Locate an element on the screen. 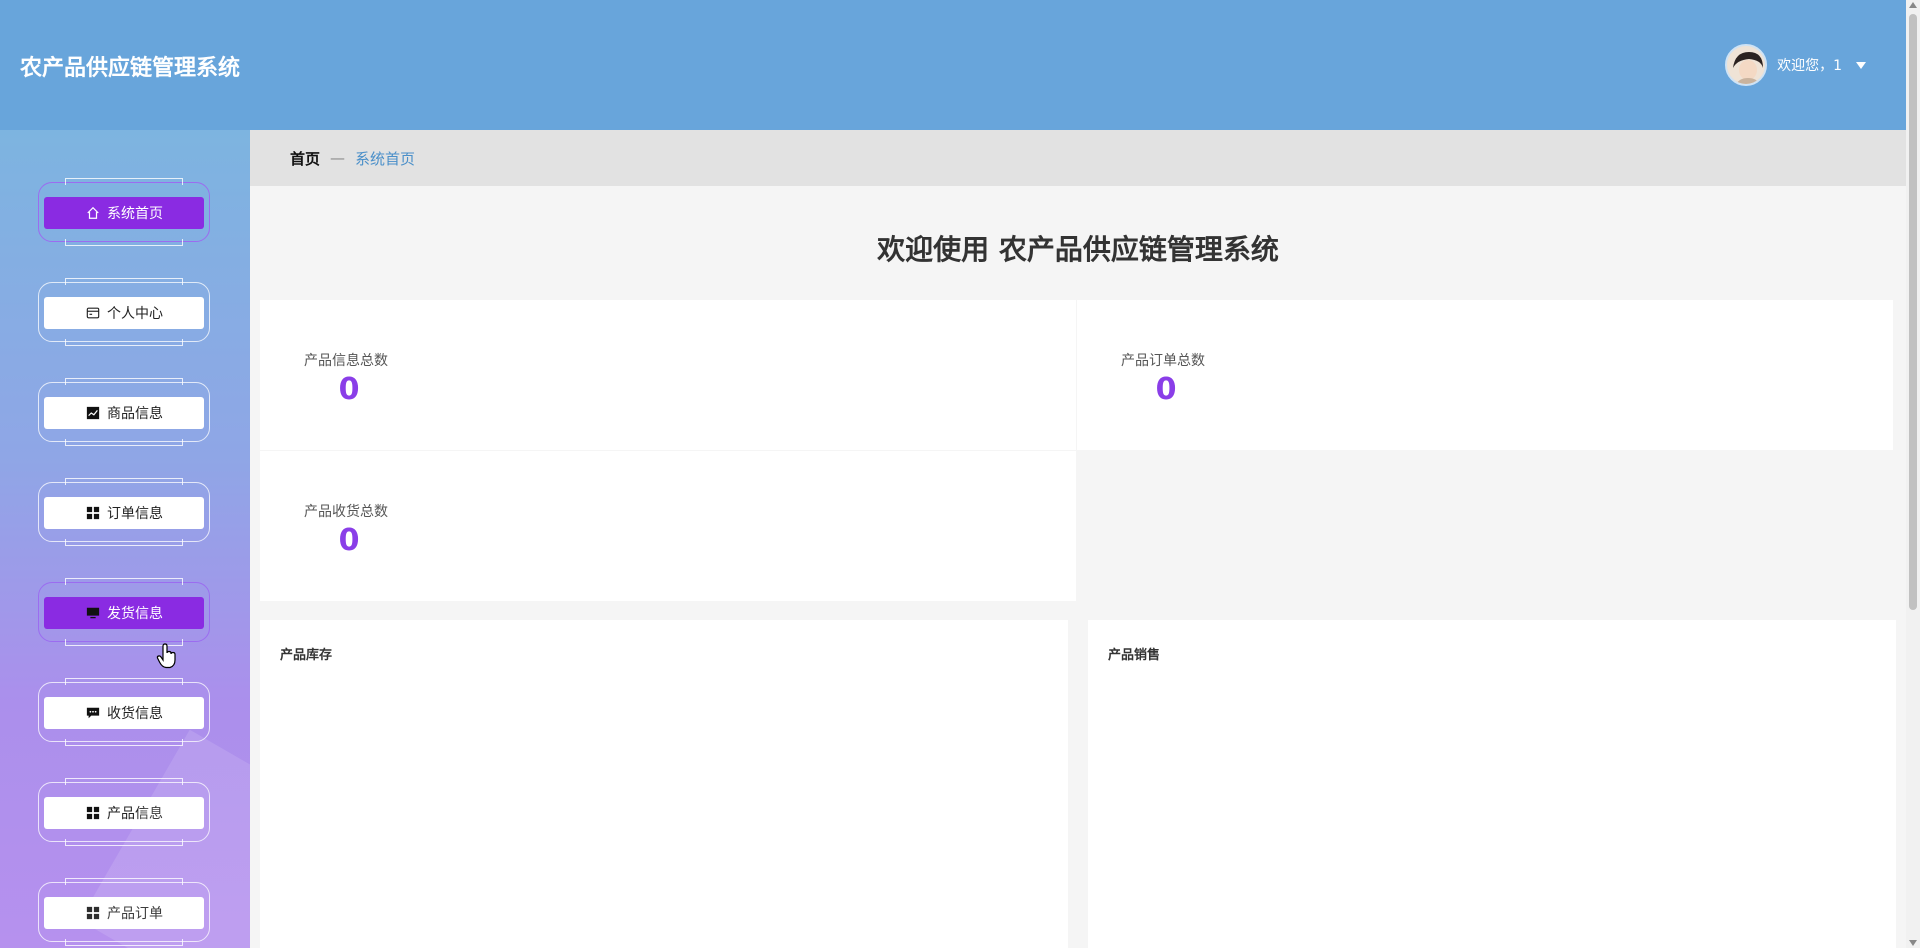  stat-label: 产品收货总数 is located at coordinates (346, 512).